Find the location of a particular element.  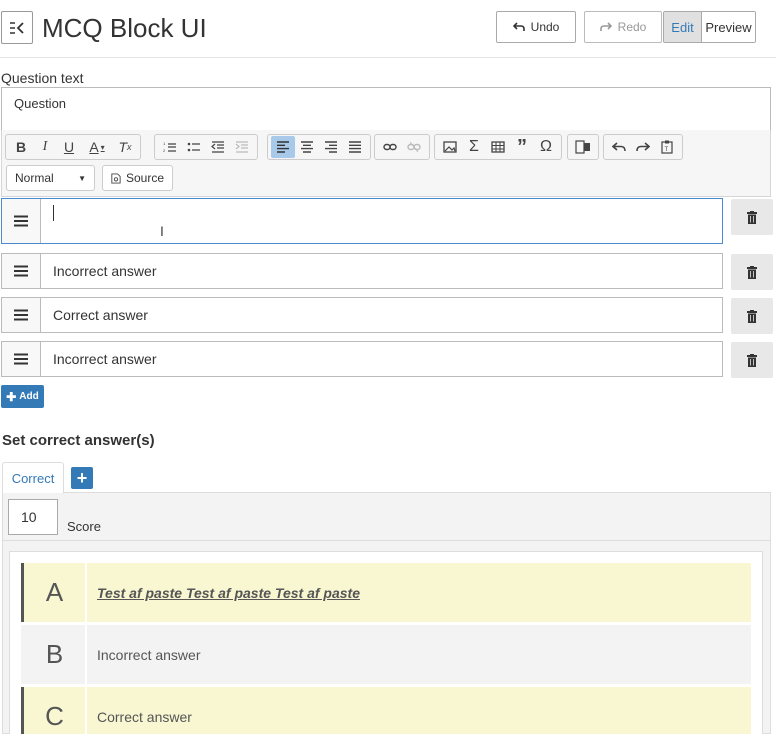

edit-preview-toggle: Edit Preview is located at coordinates (709, 27).